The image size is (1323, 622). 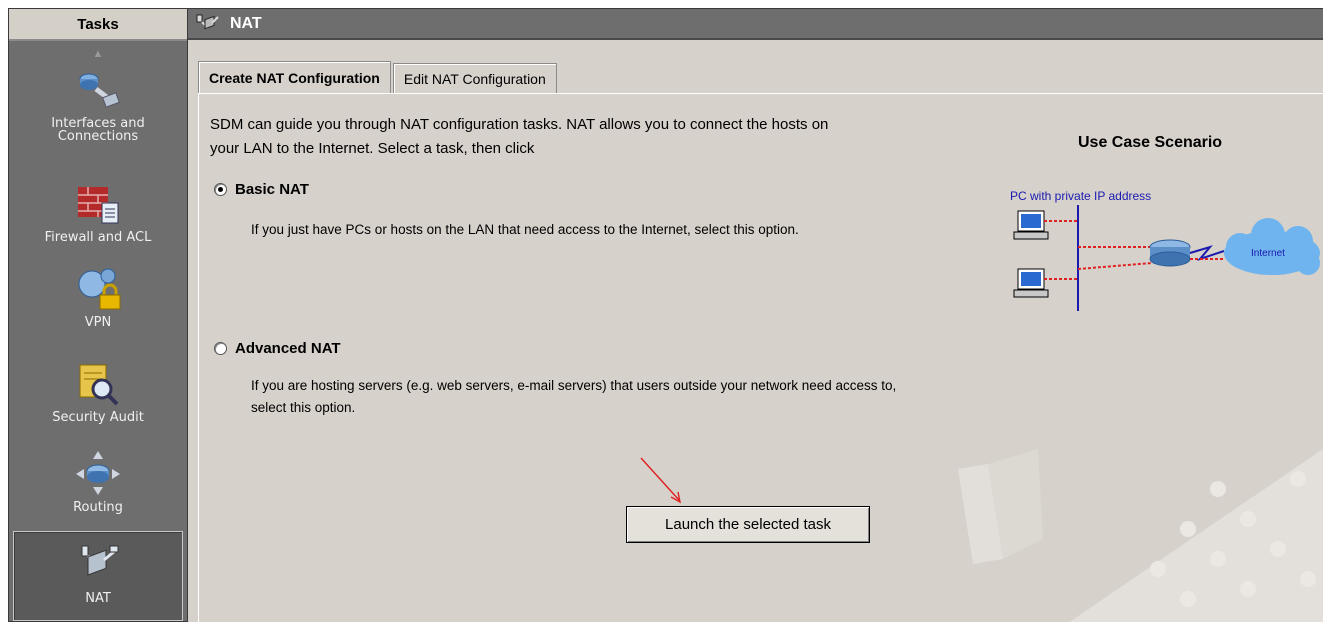 What do you see at coordinates (99, 90) in the screenshot?
I see `interfaces-icon` at bounding box center [99, 90].